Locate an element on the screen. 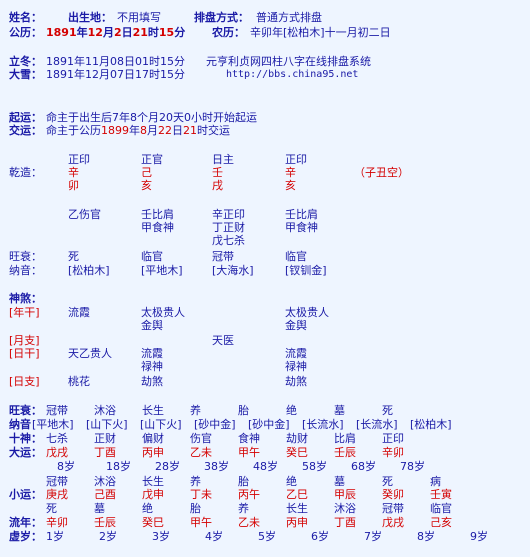  xiaoyun-bottom-item: 沐浴 is located at coordinates (345, 508).